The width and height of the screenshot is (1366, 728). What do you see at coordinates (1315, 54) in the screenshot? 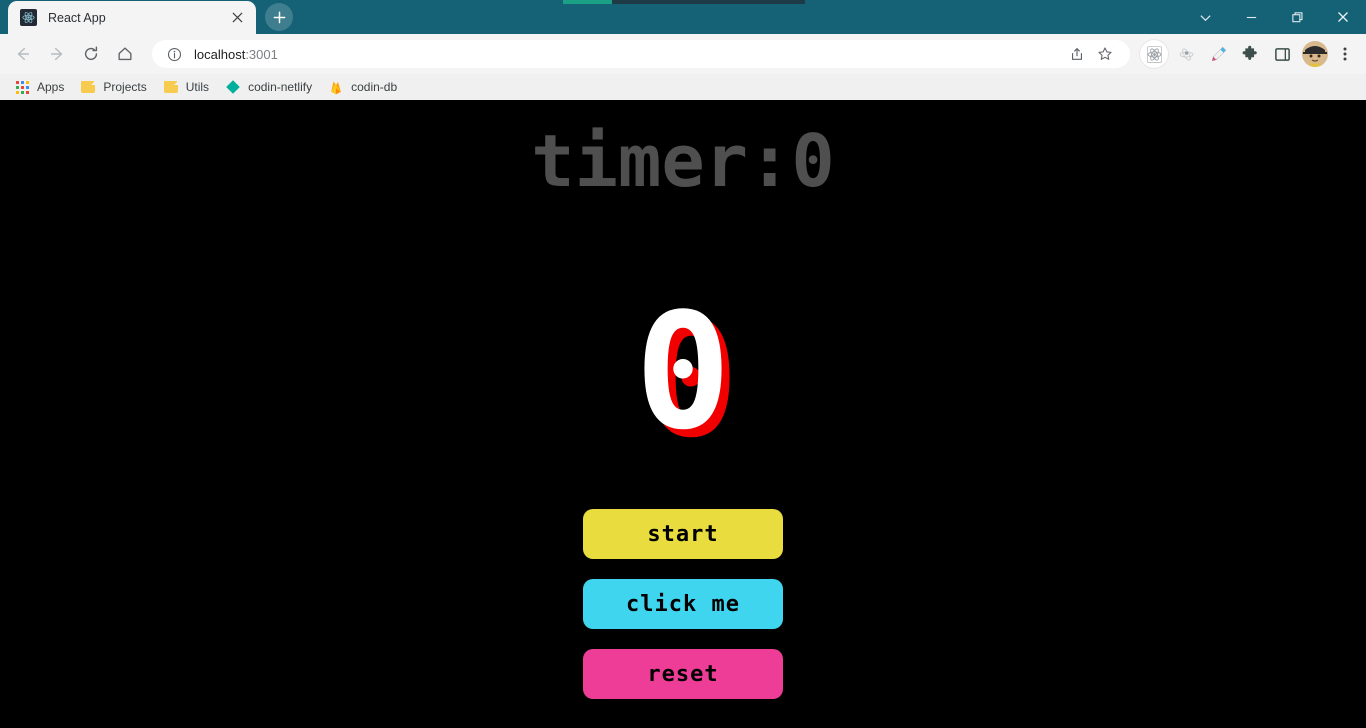
I see `avatar` at bounding box center [1315, 54].